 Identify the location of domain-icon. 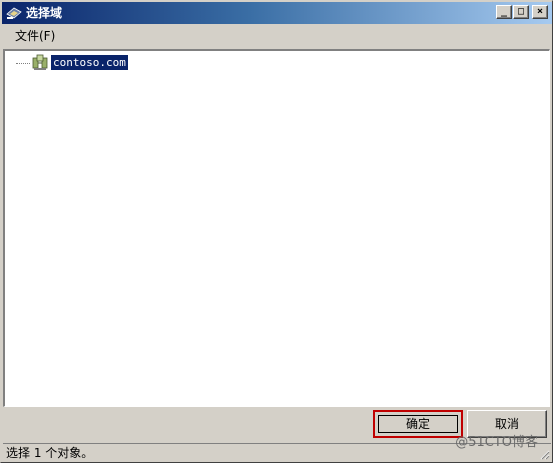
(40, 62).